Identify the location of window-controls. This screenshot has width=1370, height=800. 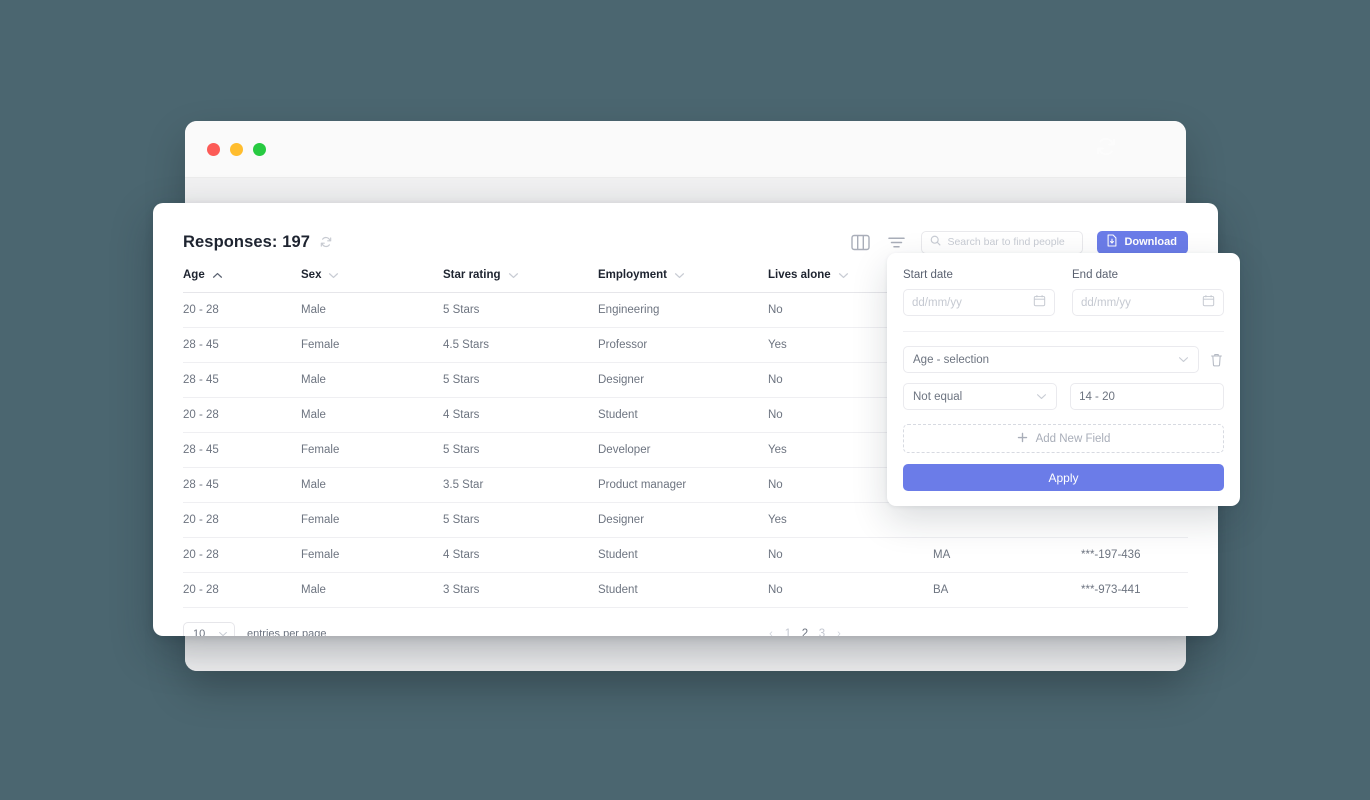
(236, 149).